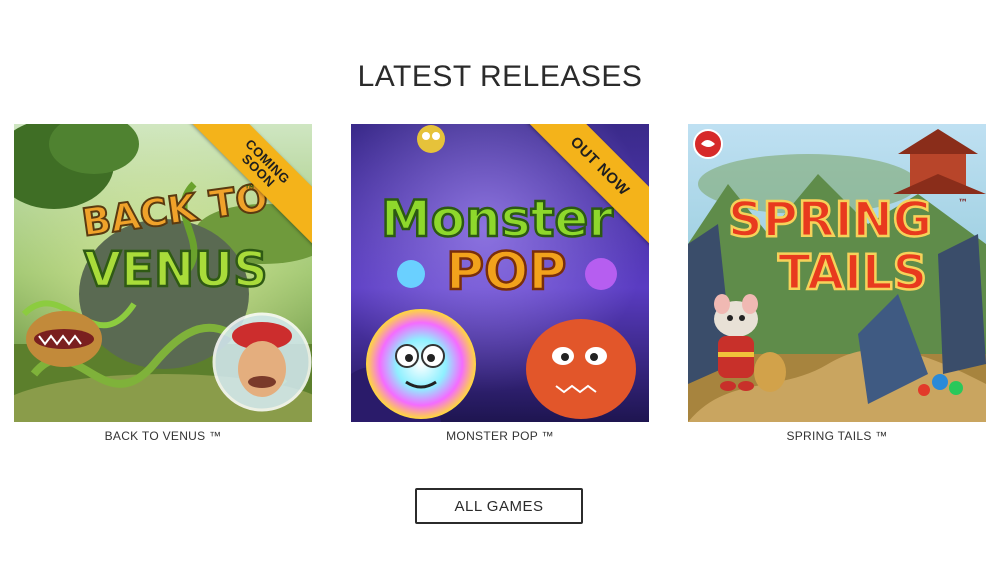 Image resolution: width=1000 pixels, height=562 pixels. Describe the element at coordinates (176, 270) in the screenshot. I see `logo-line2: VENUS` at that location.